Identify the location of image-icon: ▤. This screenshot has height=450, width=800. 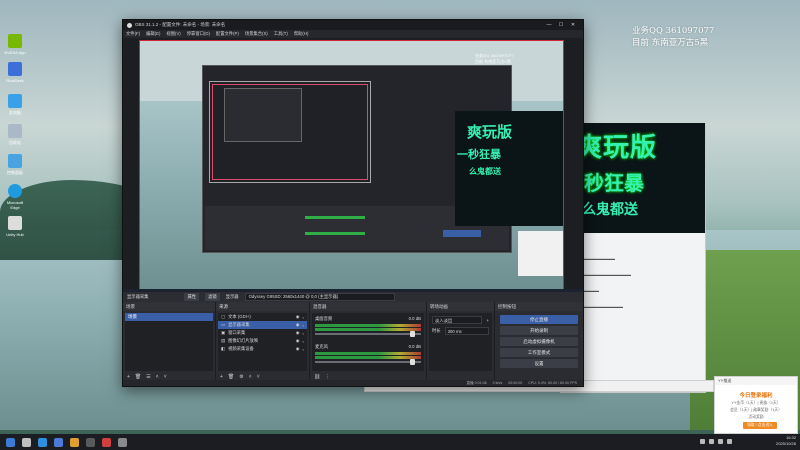
(223, 340).